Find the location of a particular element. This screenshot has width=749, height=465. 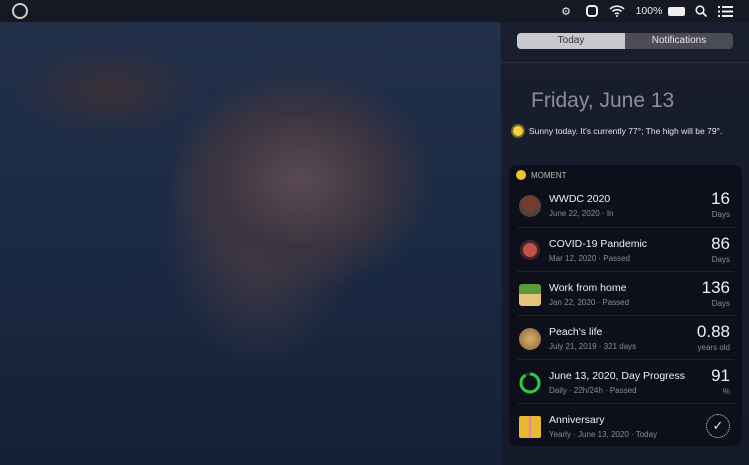

sun-icon is located at coordinates (518, 131).